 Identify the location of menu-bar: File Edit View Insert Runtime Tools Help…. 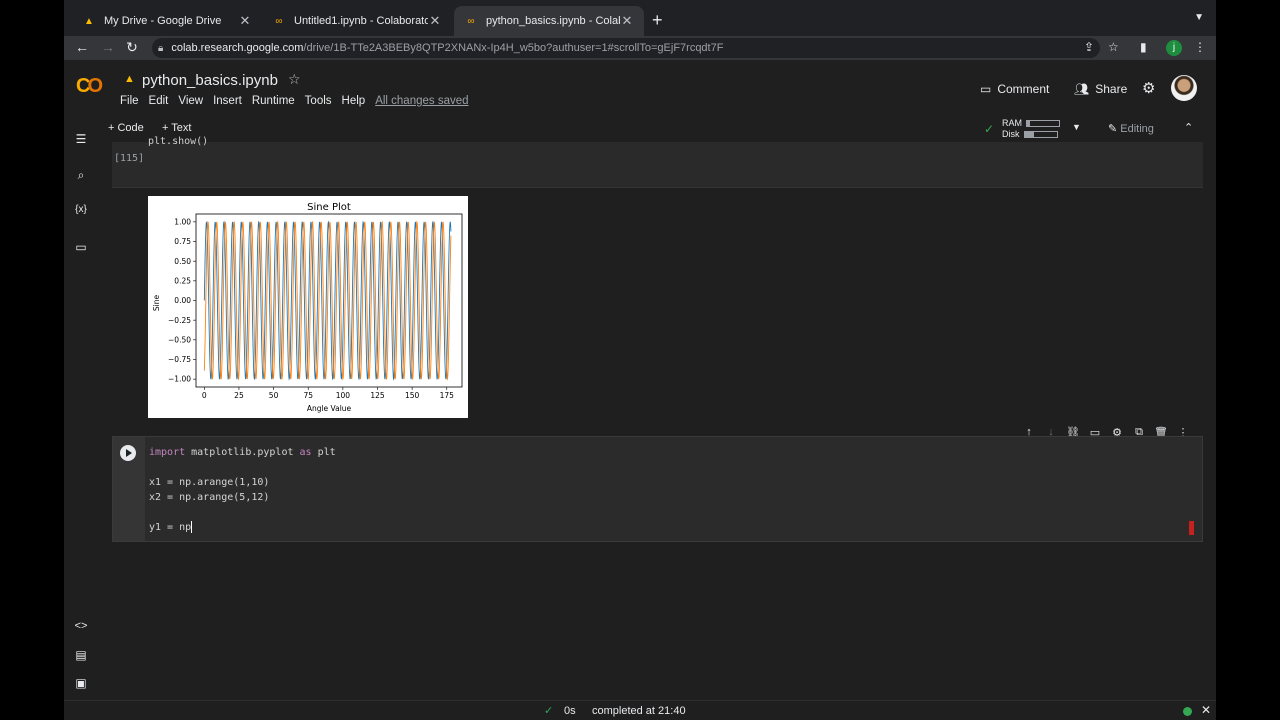
(294, 101).